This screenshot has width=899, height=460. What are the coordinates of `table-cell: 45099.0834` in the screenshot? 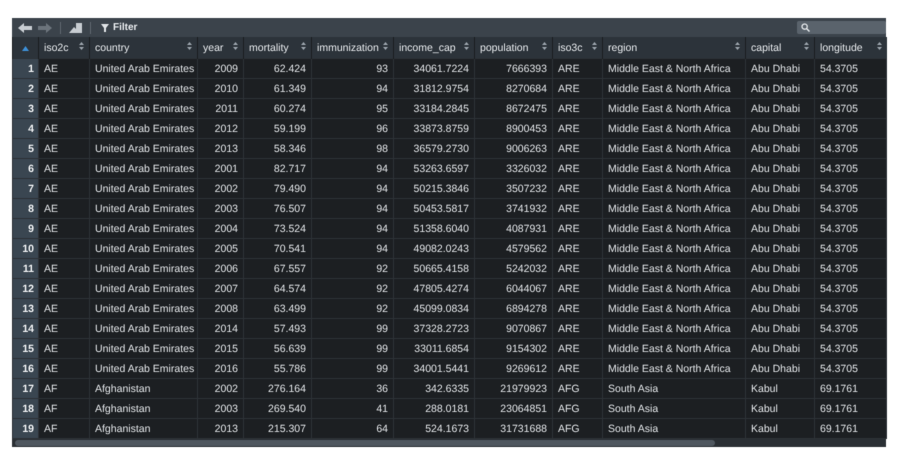 It's located at (434, 308).